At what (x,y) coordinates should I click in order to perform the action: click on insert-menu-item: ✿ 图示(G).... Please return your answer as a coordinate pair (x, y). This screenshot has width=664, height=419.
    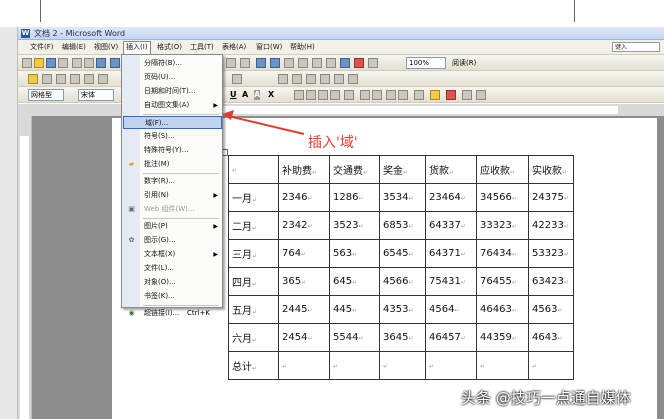
    Looking at the image, I should click on (172, 240).